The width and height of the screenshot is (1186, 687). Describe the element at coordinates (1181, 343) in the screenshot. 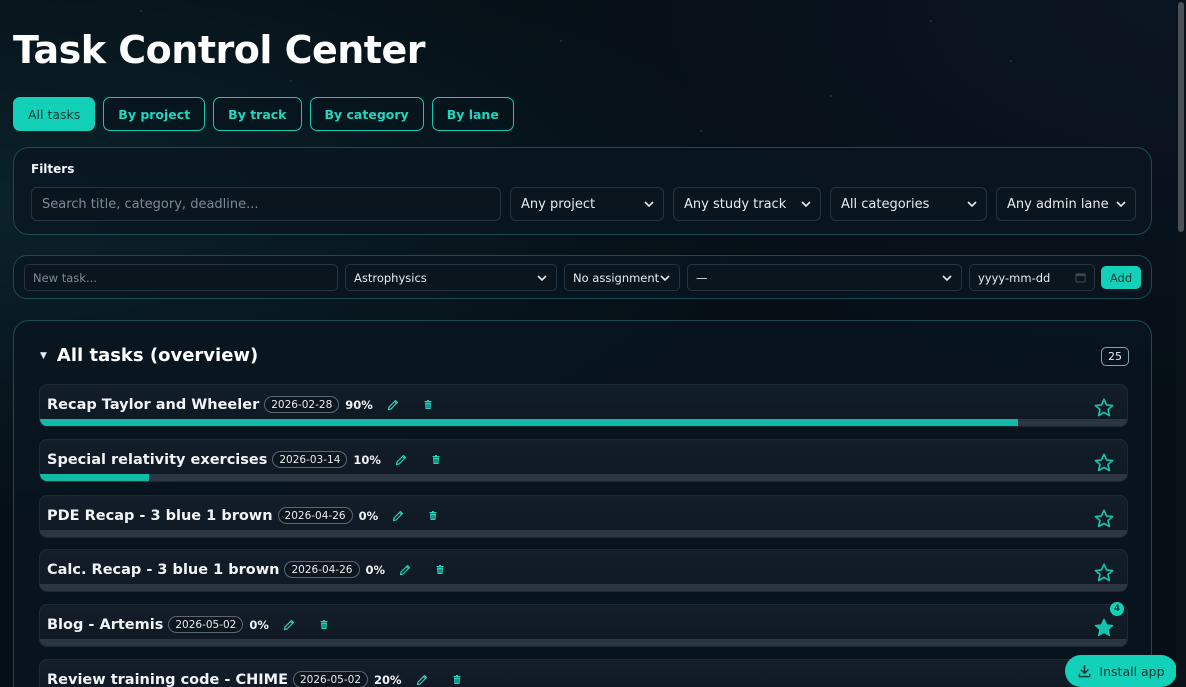

I see `page-scrollbar` at that location.